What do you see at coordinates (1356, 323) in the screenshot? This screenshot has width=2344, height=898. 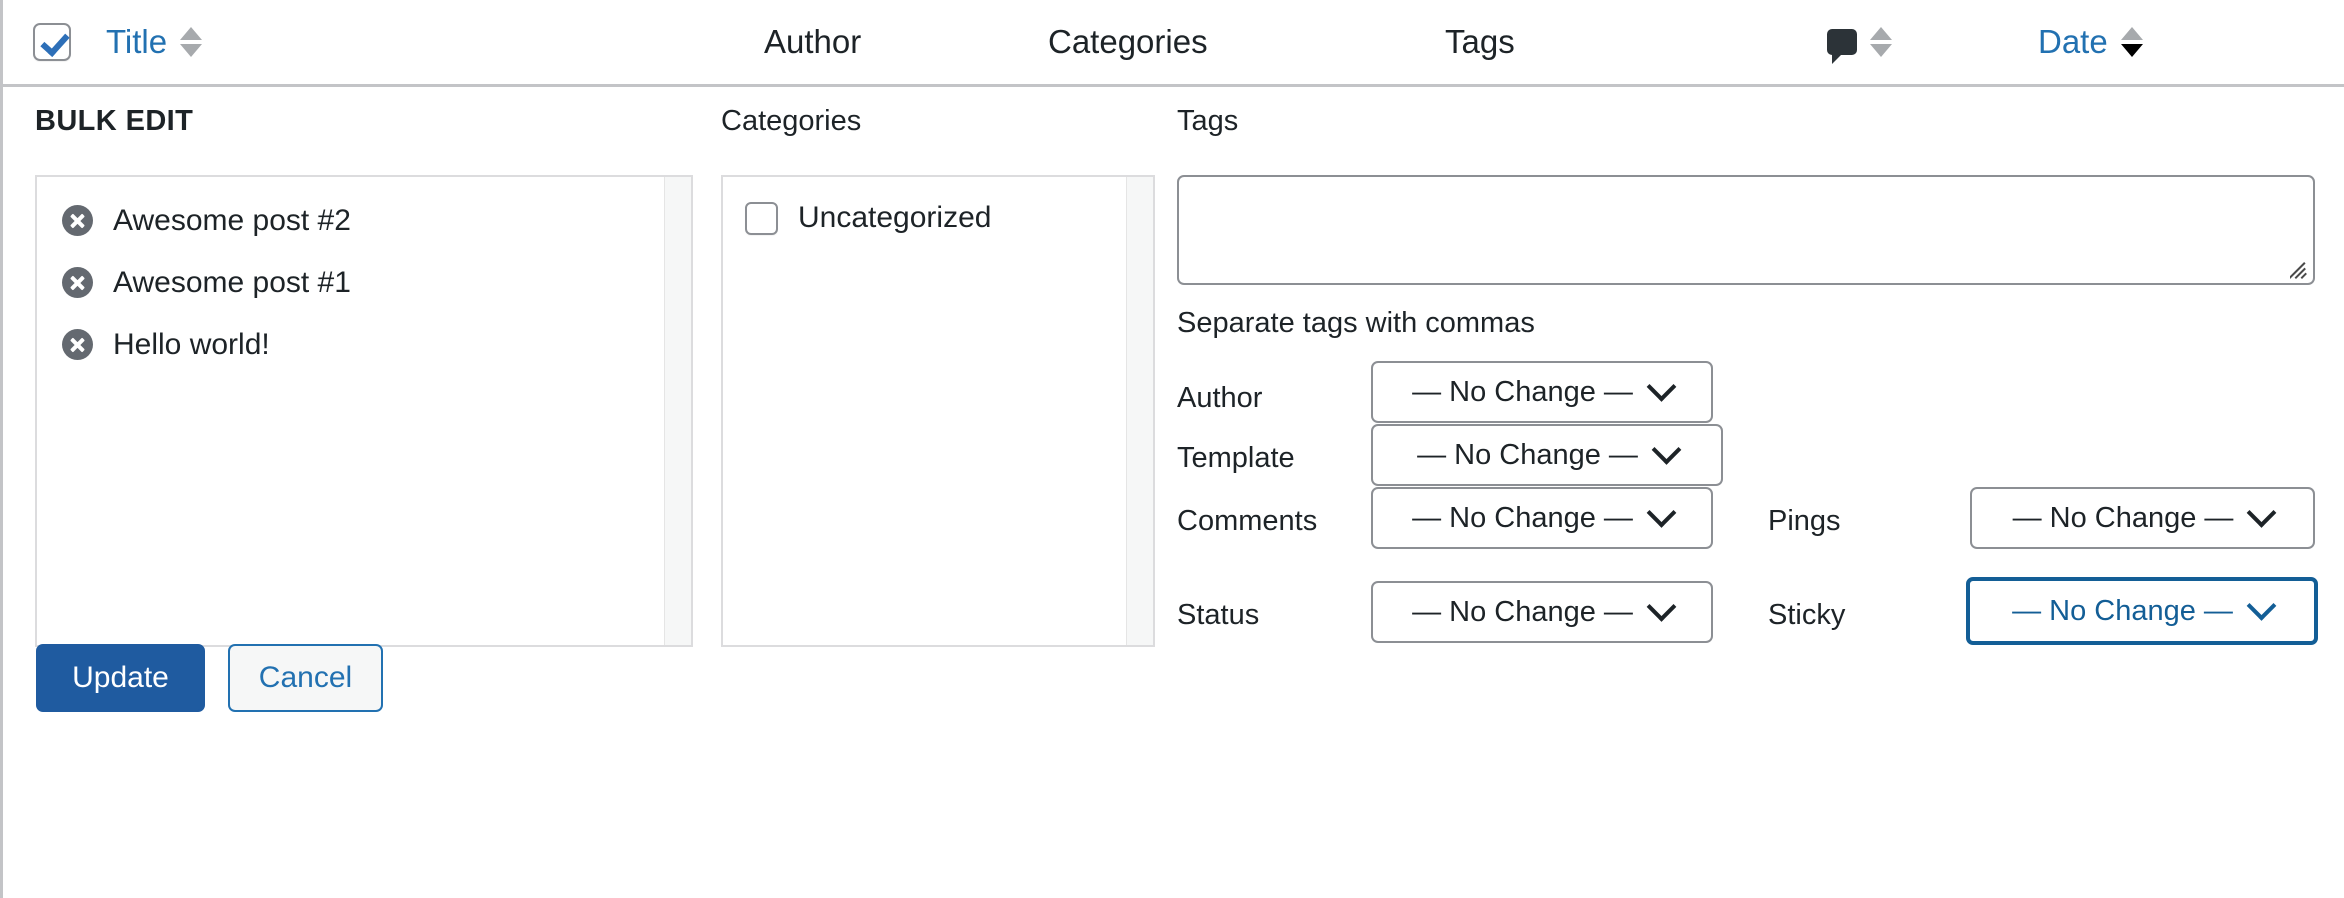 I see `tags-helper-text: Separate tags with commas` at bounding box center [1356, 323].